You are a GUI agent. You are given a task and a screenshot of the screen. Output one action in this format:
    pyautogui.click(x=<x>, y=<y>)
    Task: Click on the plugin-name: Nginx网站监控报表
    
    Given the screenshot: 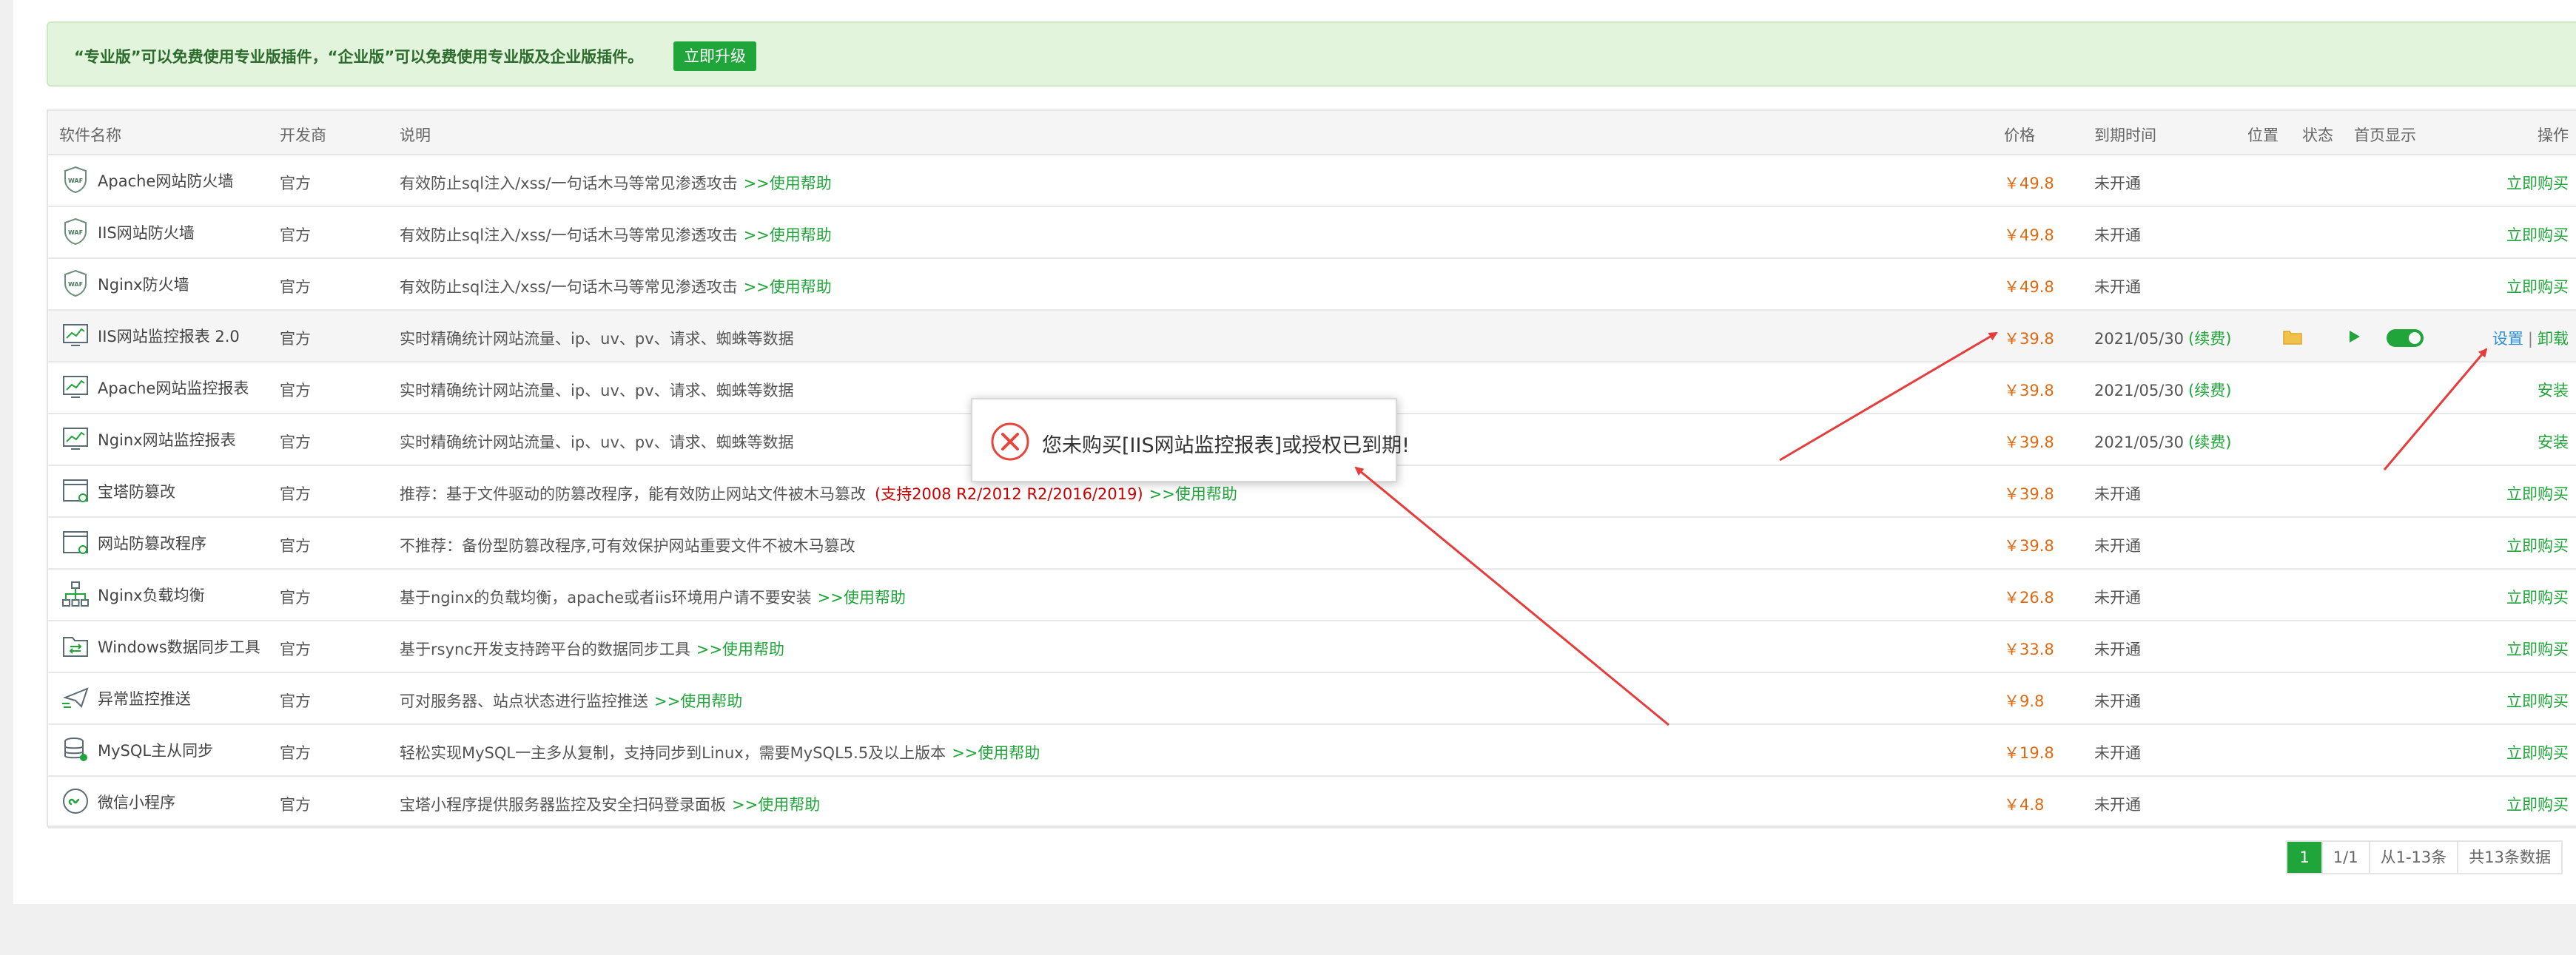 What is the action you would take?
    pyautogui.click(x=167, y=440)
    